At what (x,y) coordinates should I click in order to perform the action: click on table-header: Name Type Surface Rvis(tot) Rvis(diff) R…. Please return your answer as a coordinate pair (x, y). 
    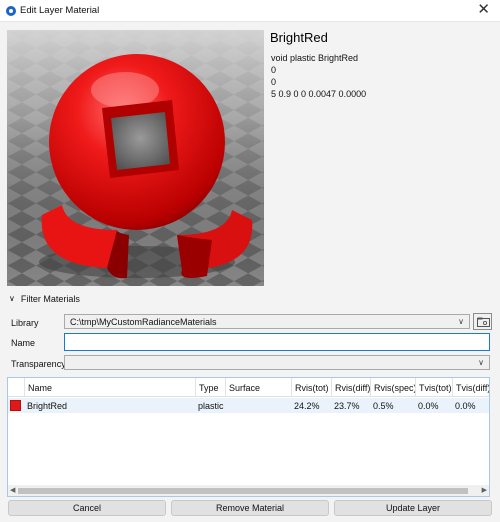
    Looking at the image, I should click on (248, 387).